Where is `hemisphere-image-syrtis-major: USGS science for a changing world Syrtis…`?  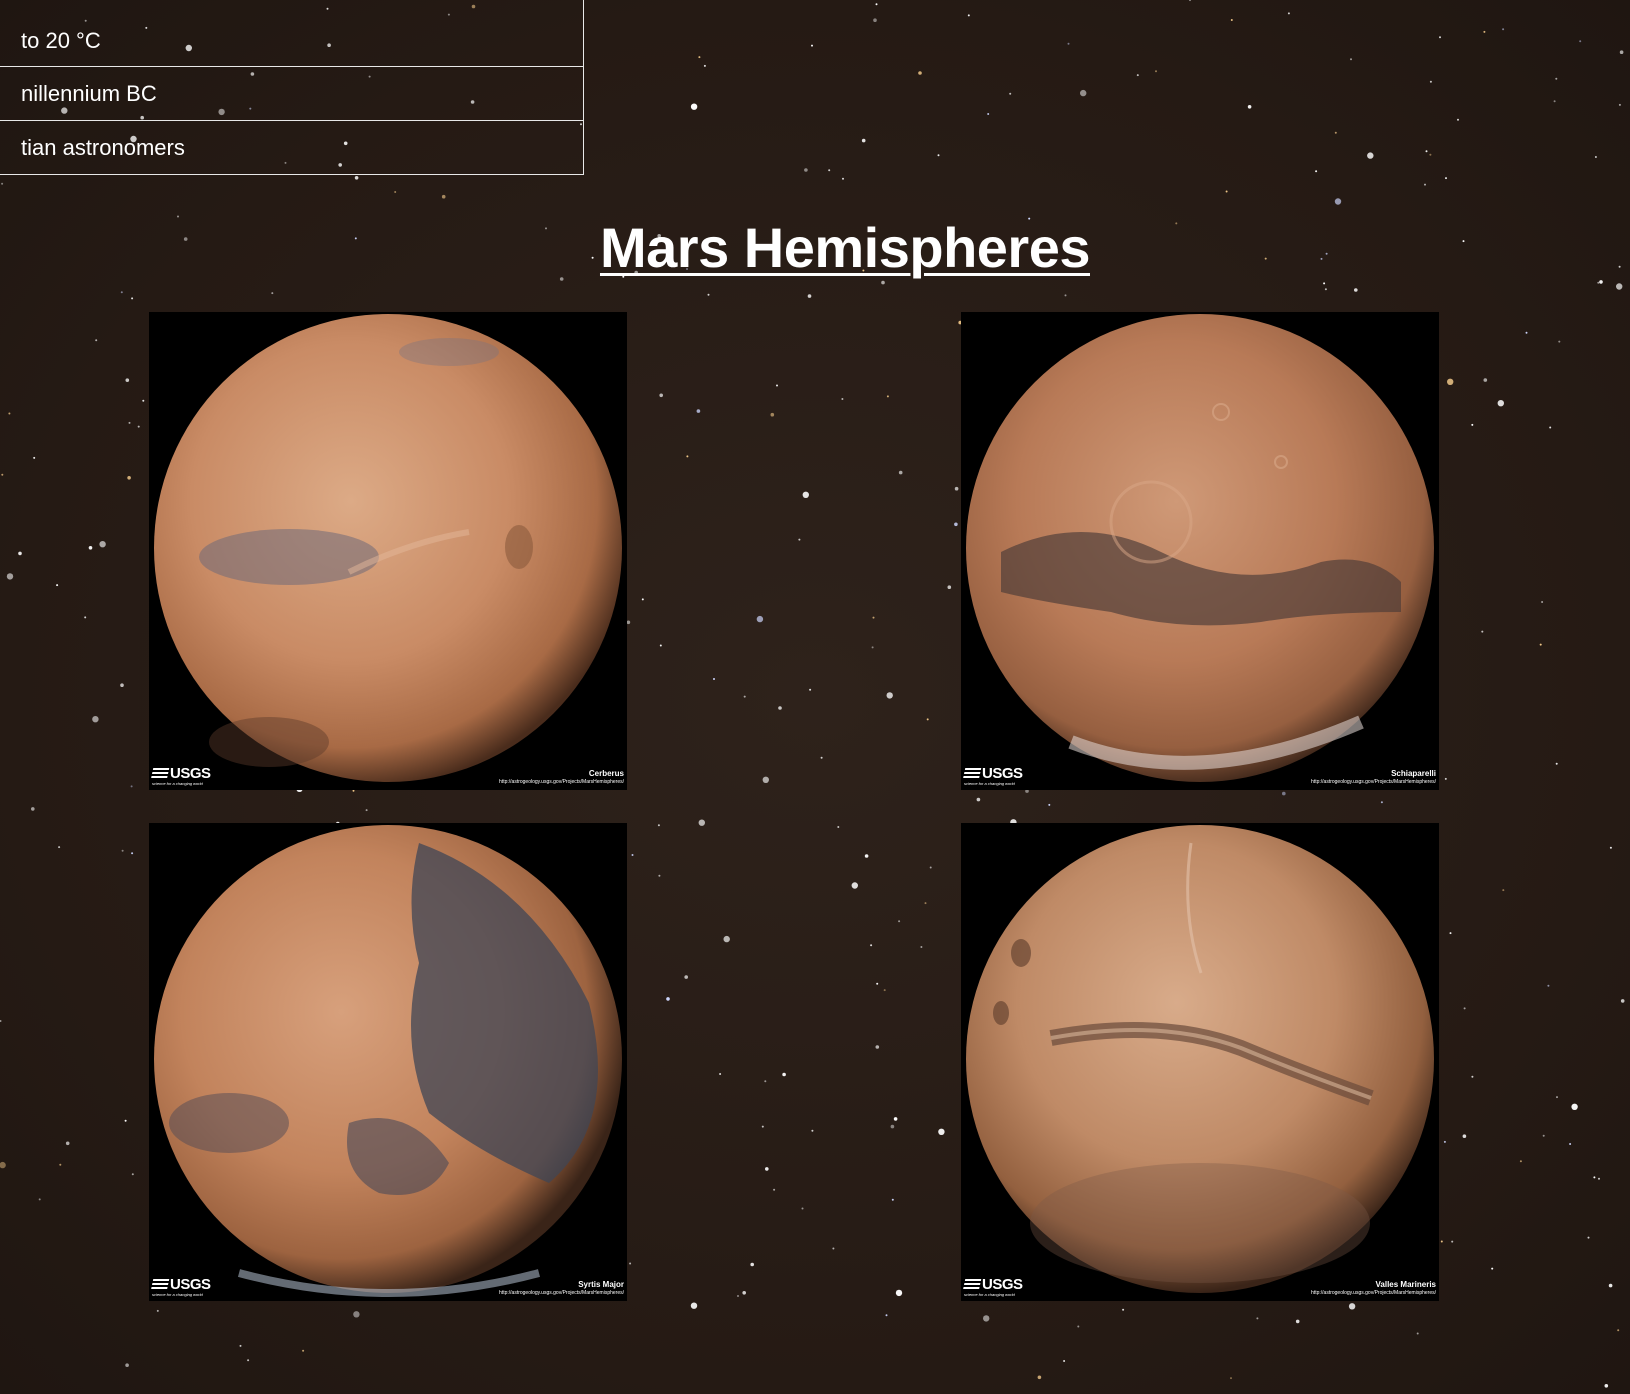
hemisphere-image-syrtis-major: USGS science for a changing world Syrtis… is located at coordinates (388, 1062).